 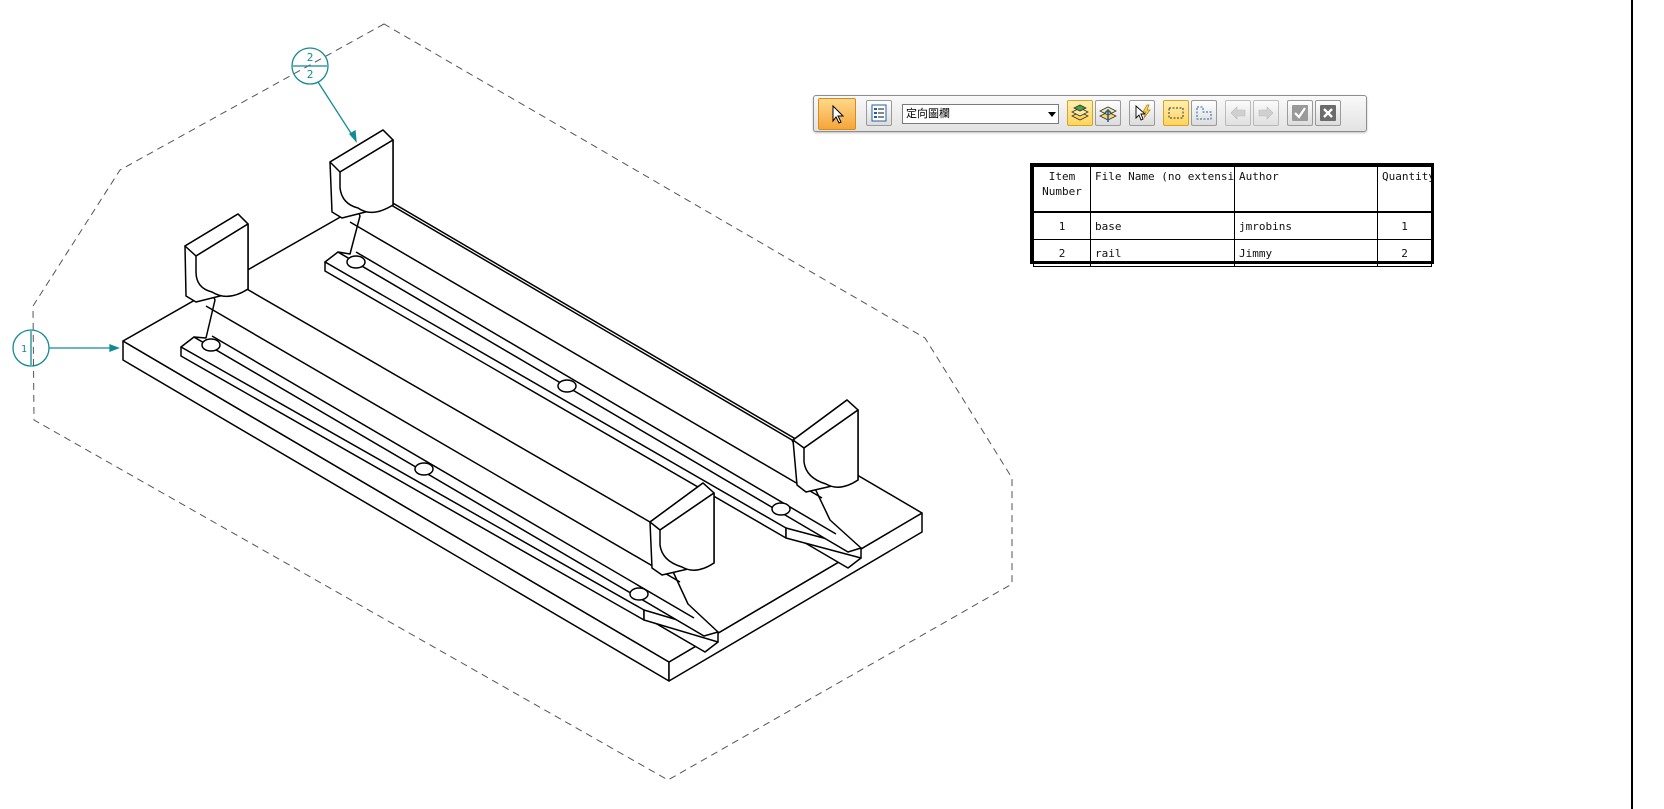 I want to click on column-header-quantity: Quantity, so click(x=1404, y=189).